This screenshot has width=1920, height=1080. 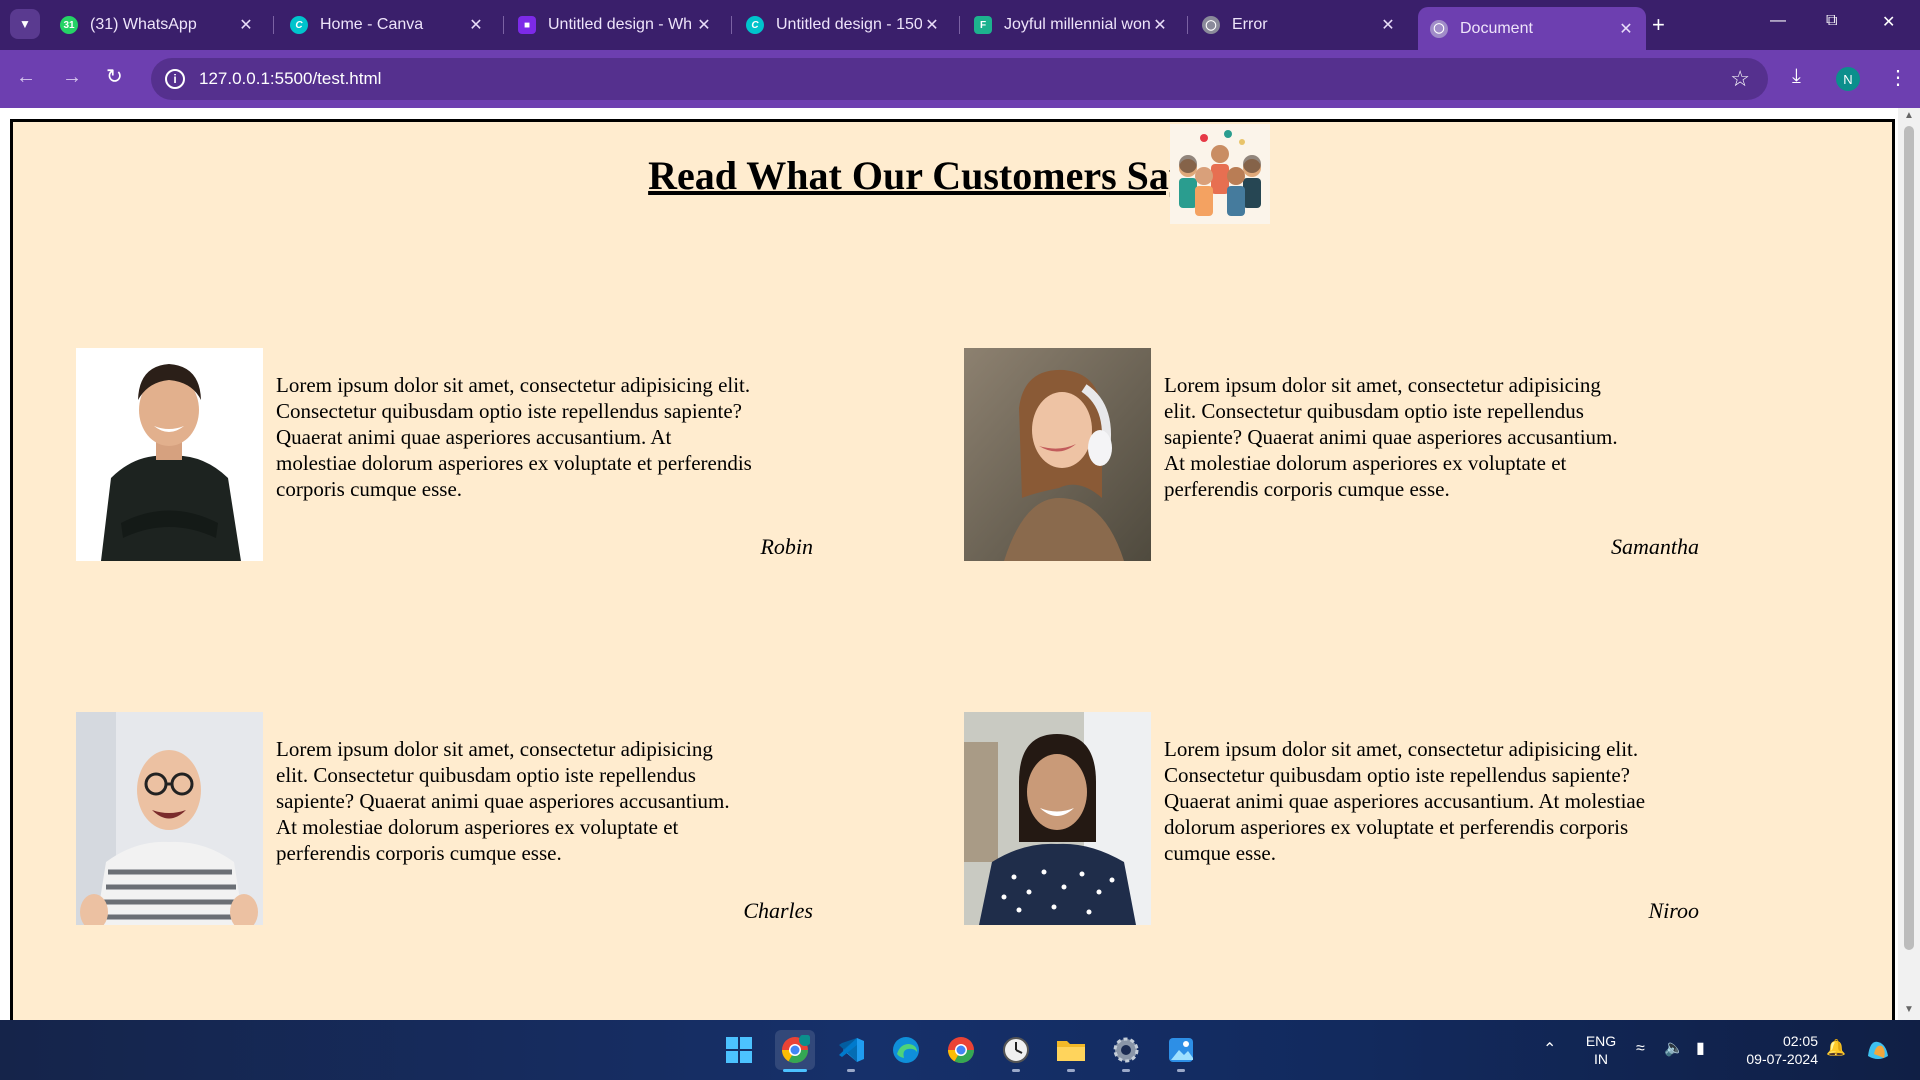 What do you see at coordinates (1057, 818) in the screenshot?
I see `niroo-photo` at bounding box center [1057, 818].